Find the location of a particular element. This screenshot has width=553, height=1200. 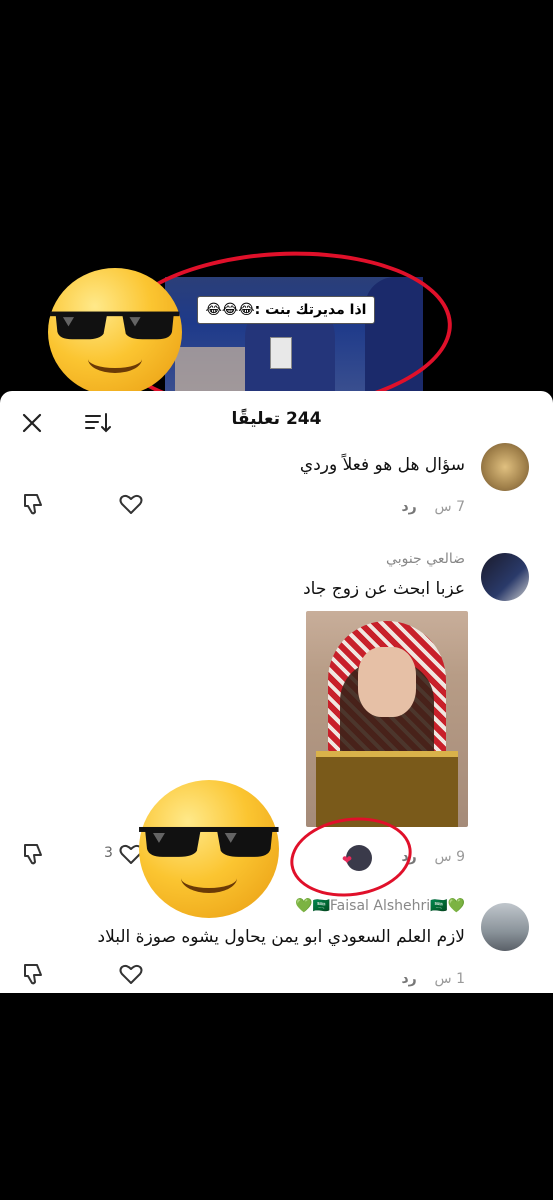

image-face is located at coordinates (387, 682).